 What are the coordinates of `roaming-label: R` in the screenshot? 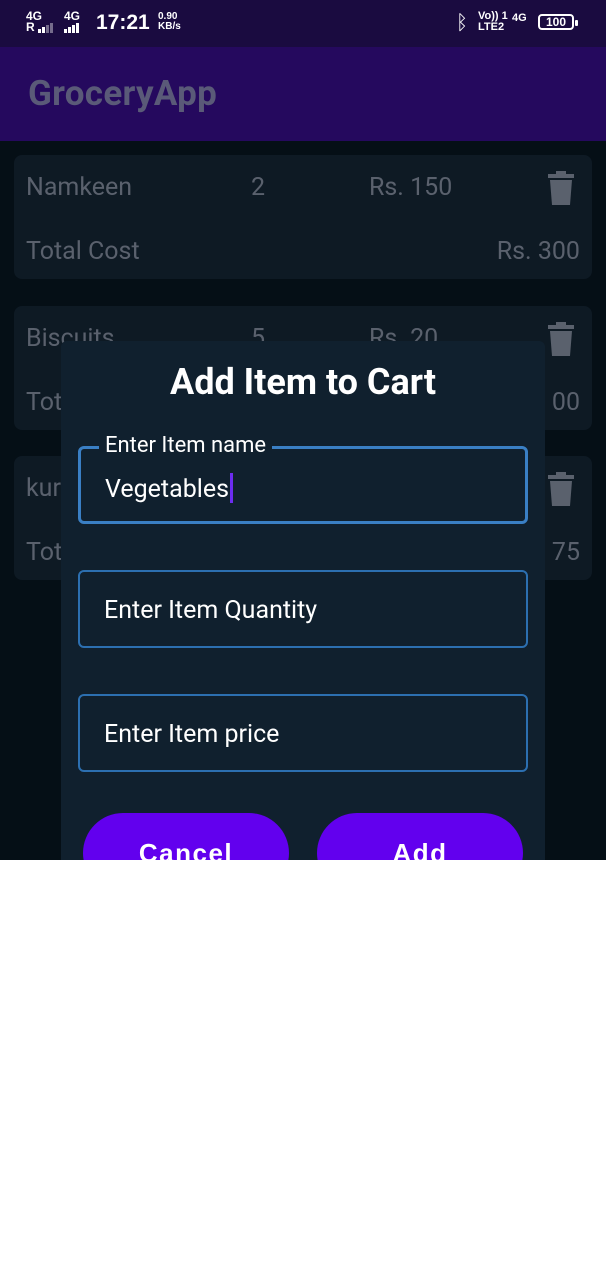 It's located at (30, 27).